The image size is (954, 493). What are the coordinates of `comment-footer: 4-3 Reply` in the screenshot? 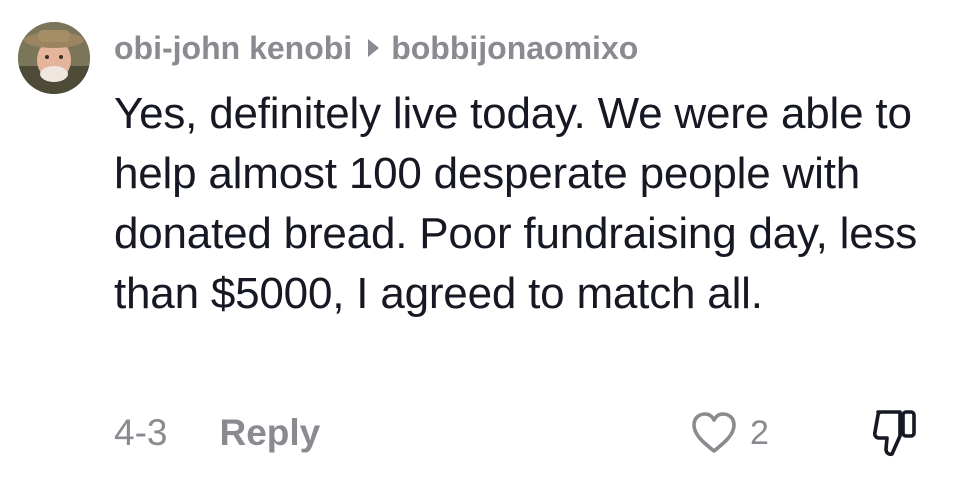 It's located at (217, 433).